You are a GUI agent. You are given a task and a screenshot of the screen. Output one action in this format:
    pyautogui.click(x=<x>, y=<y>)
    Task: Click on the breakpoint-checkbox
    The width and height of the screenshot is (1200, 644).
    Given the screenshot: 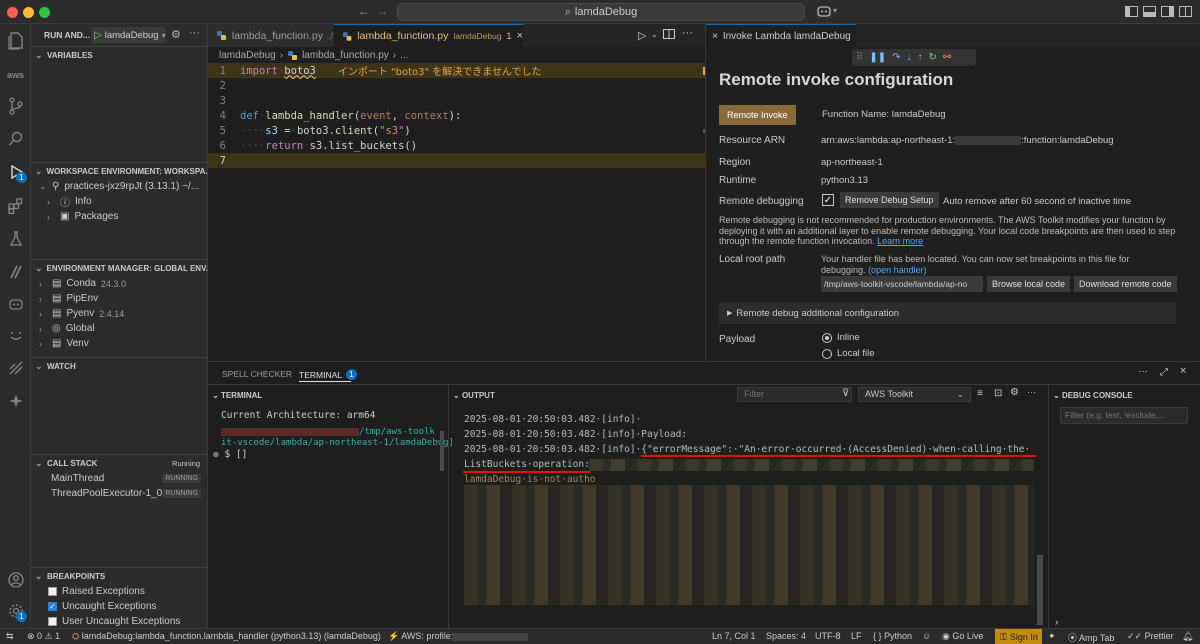 What is the action you would take?
    pyautogui.click(x=52, y=621)
    